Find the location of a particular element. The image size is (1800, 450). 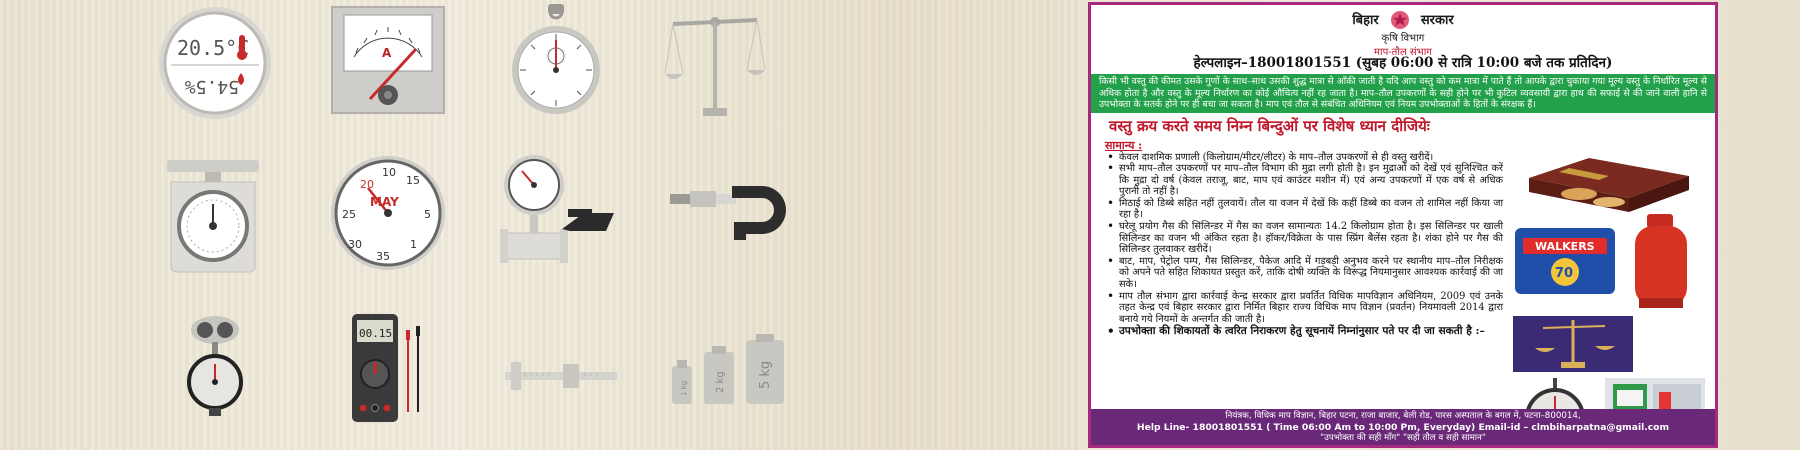

kitchen-scale-icon is located at coordinates (213, 216).